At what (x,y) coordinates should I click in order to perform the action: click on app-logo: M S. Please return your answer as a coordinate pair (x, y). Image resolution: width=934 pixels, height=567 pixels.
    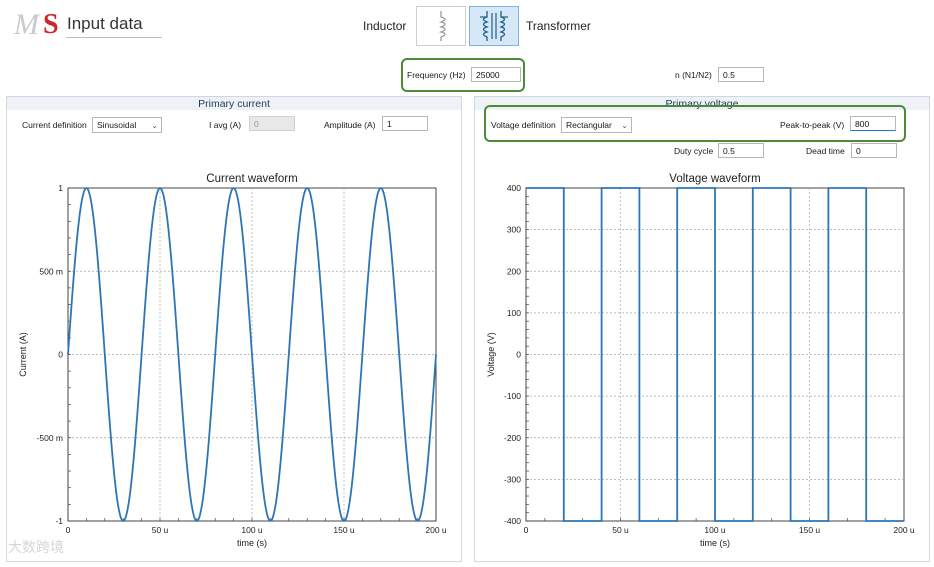
    Looking at the image, I should click on (36, 23).